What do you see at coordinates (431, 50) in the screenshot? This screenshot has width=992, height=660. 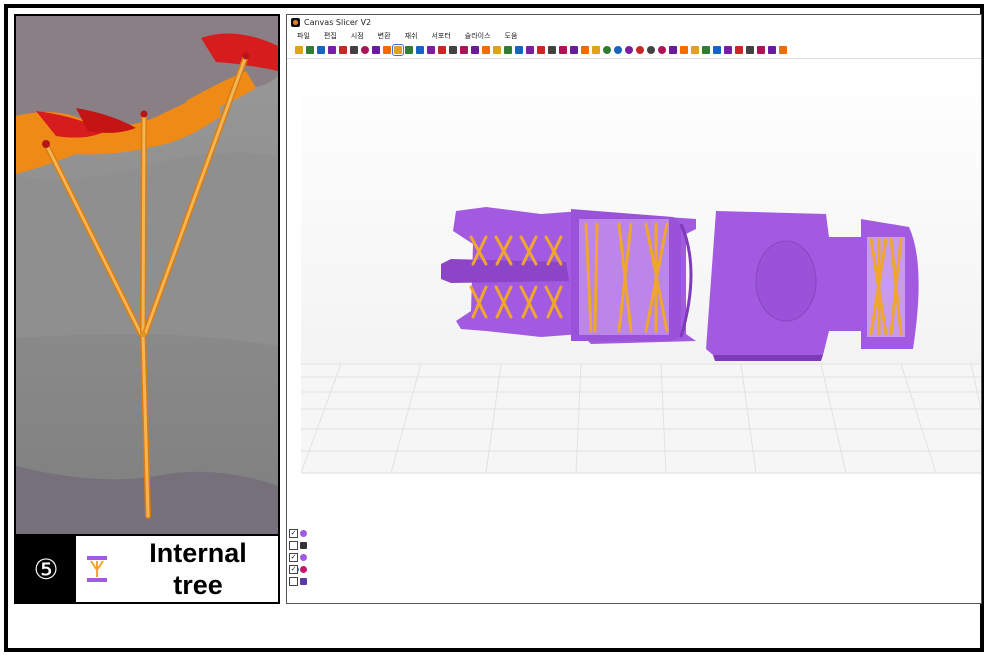 I see `support-a-icon` at bounding box center [431, 50].